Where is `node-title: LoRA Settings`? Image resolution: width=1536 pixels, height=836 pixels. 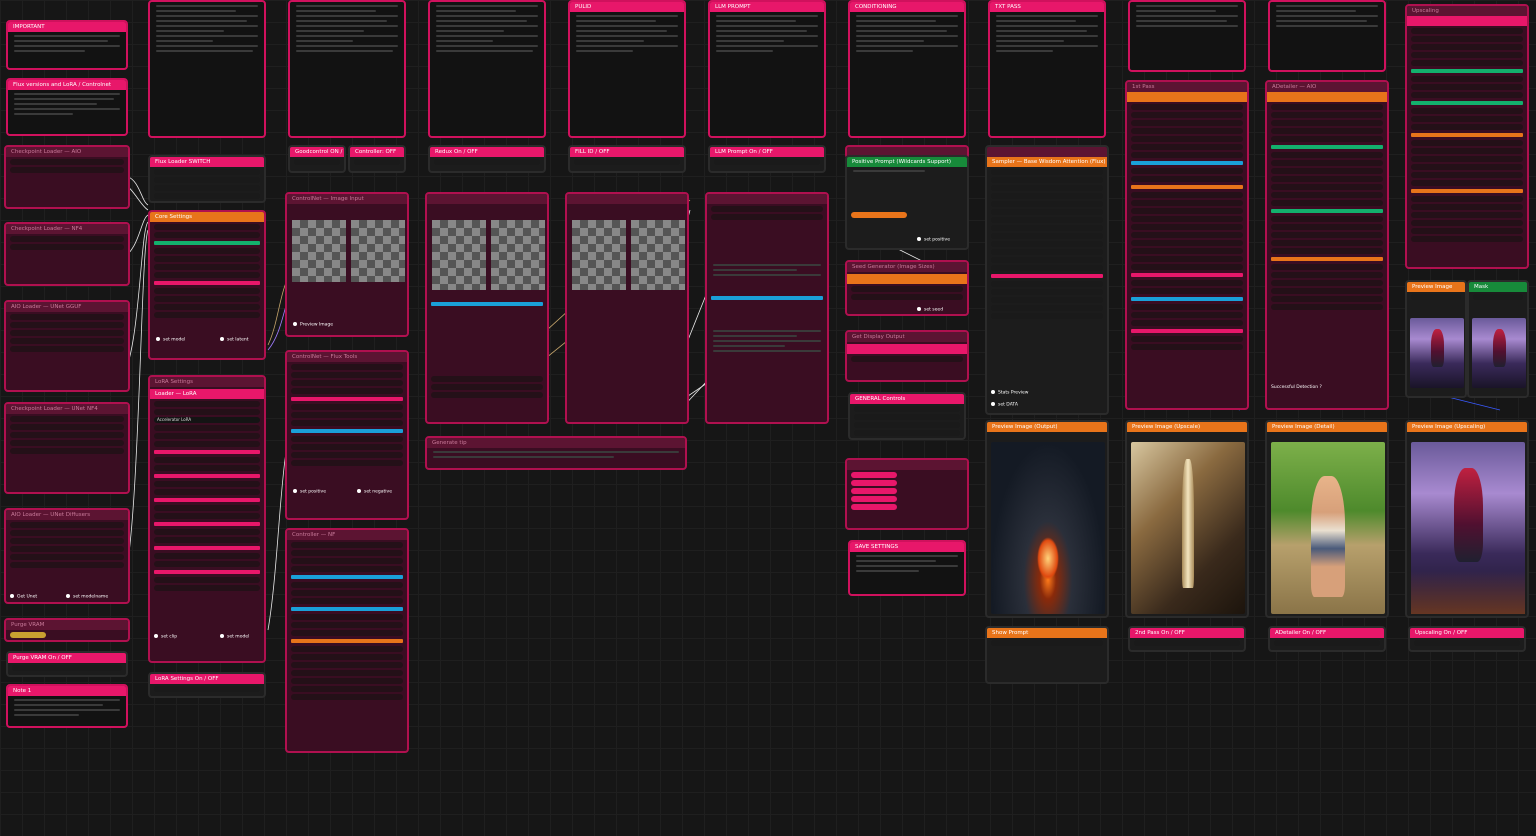
node-title: LoRA Settings is located at coordinates (207, 382).